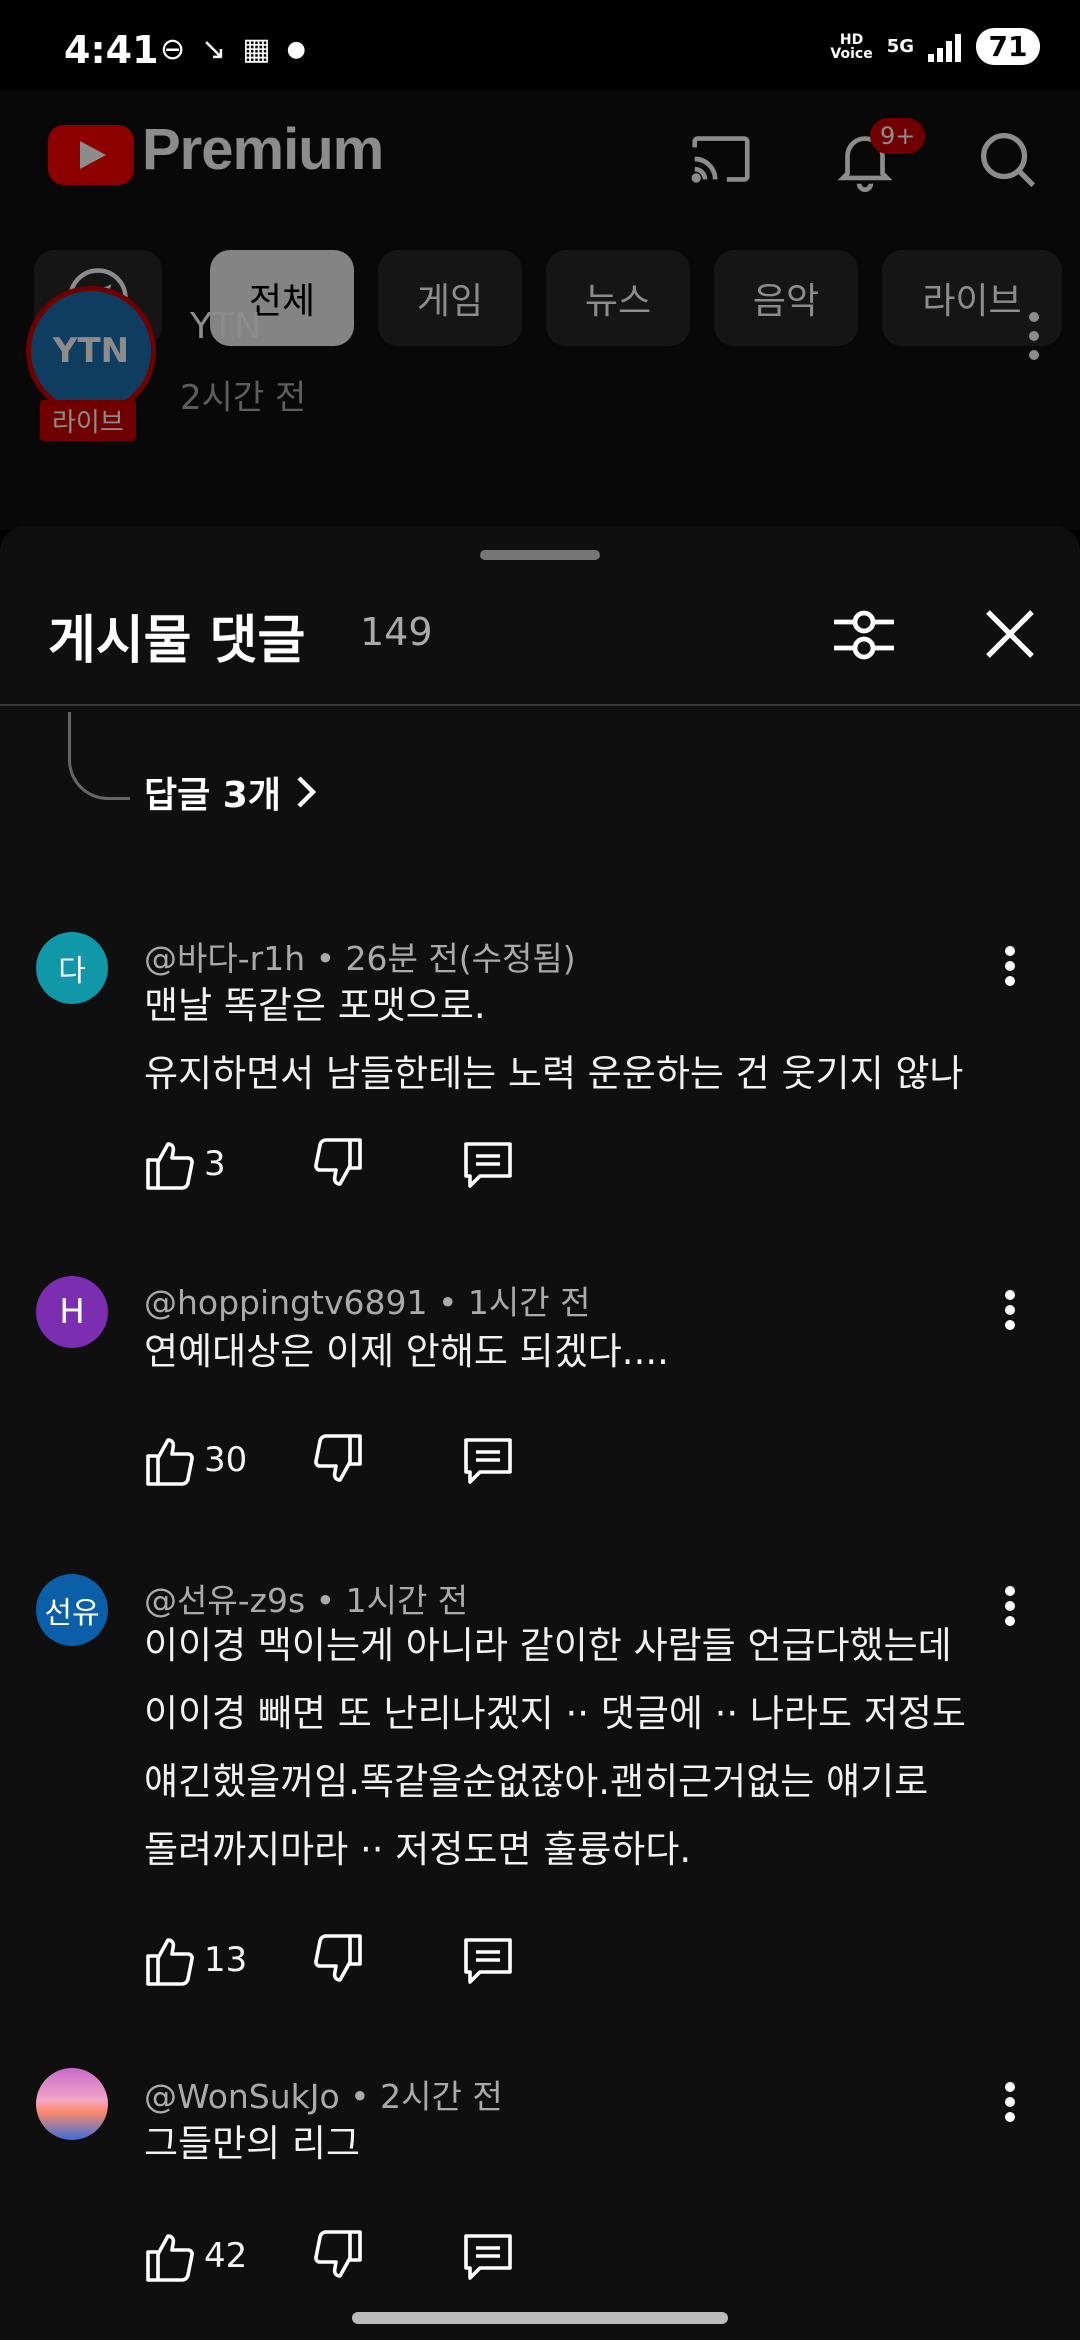  Describe the element at coordinates (396, 632) in the screenshot. I see `comment-count: 149` at that location.